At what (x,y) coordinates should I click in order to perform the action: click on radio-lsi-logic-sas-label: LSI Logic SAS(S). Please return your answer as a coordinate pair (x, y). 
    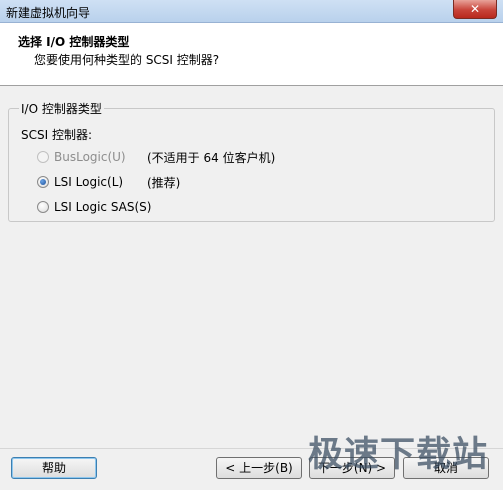
    Looking at the image, I should click on (102, 207).